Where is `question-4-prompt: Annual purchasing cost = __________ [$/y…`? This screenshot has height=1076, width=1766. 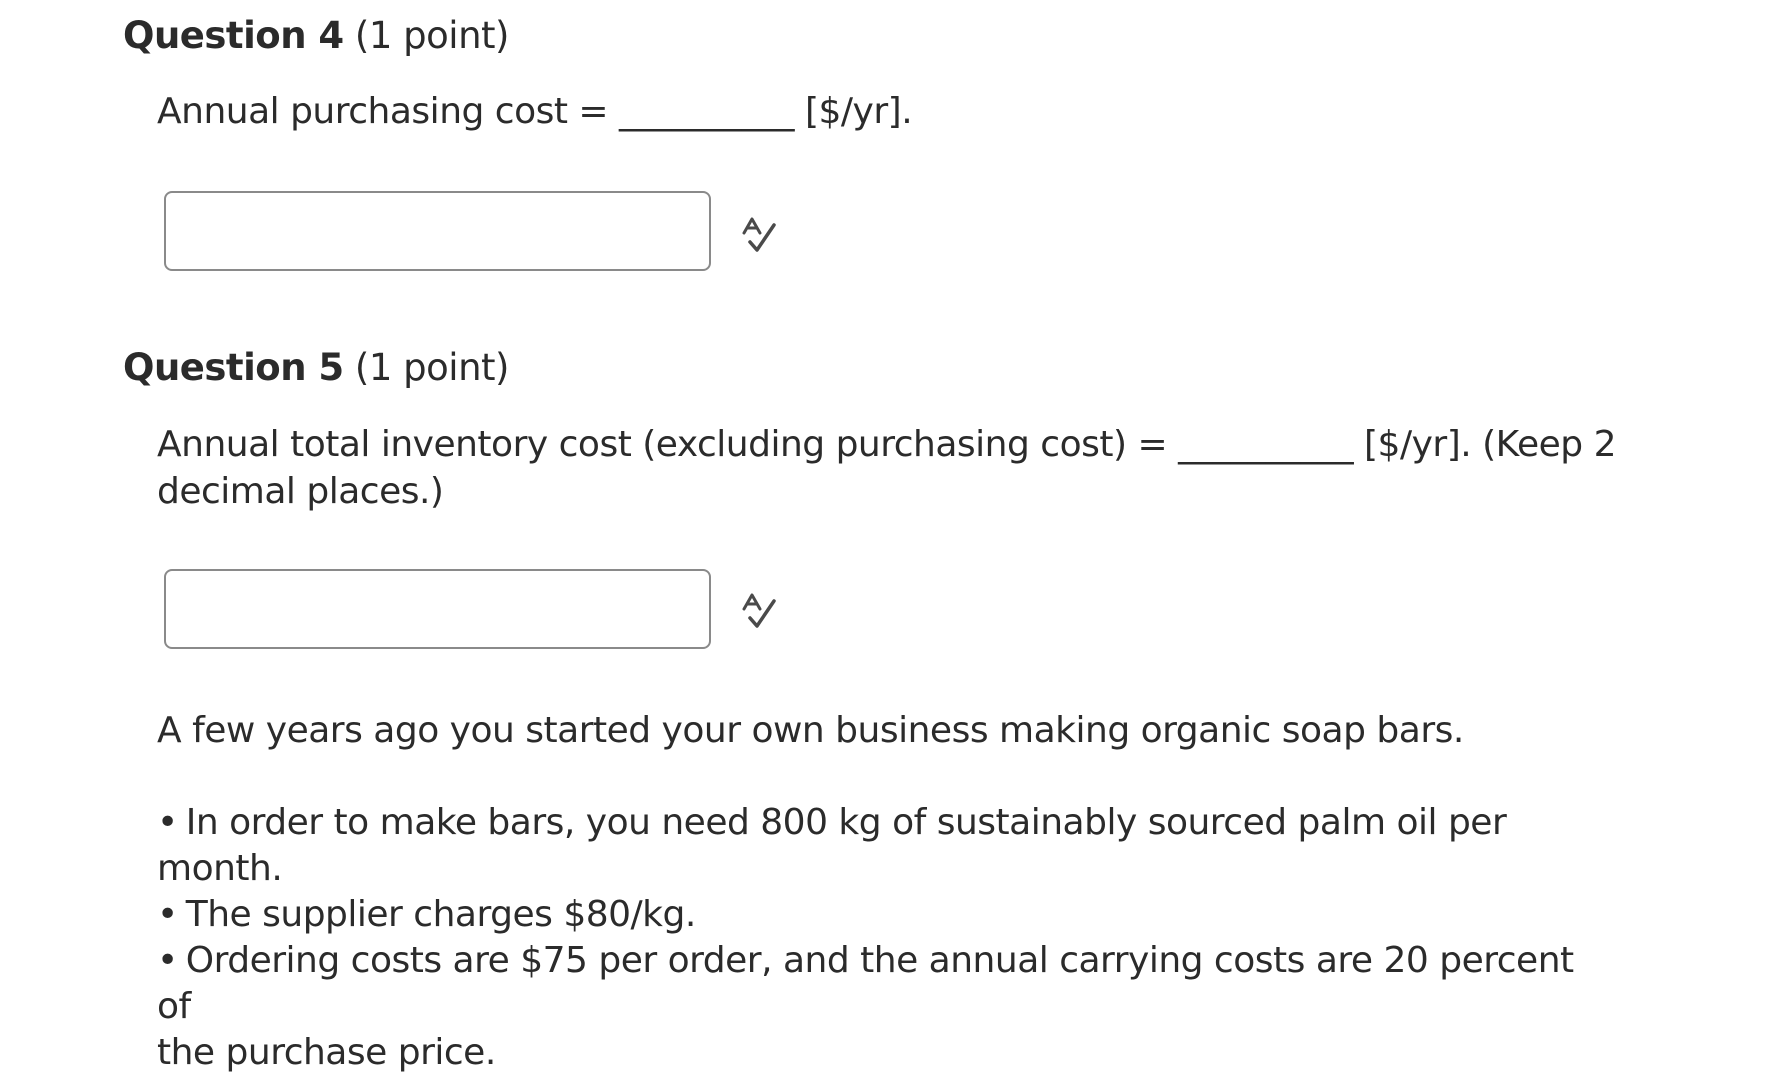 question-4-prompt: Annual purchasing cost = __________ [$/y… is located at coordinates (535, 111).